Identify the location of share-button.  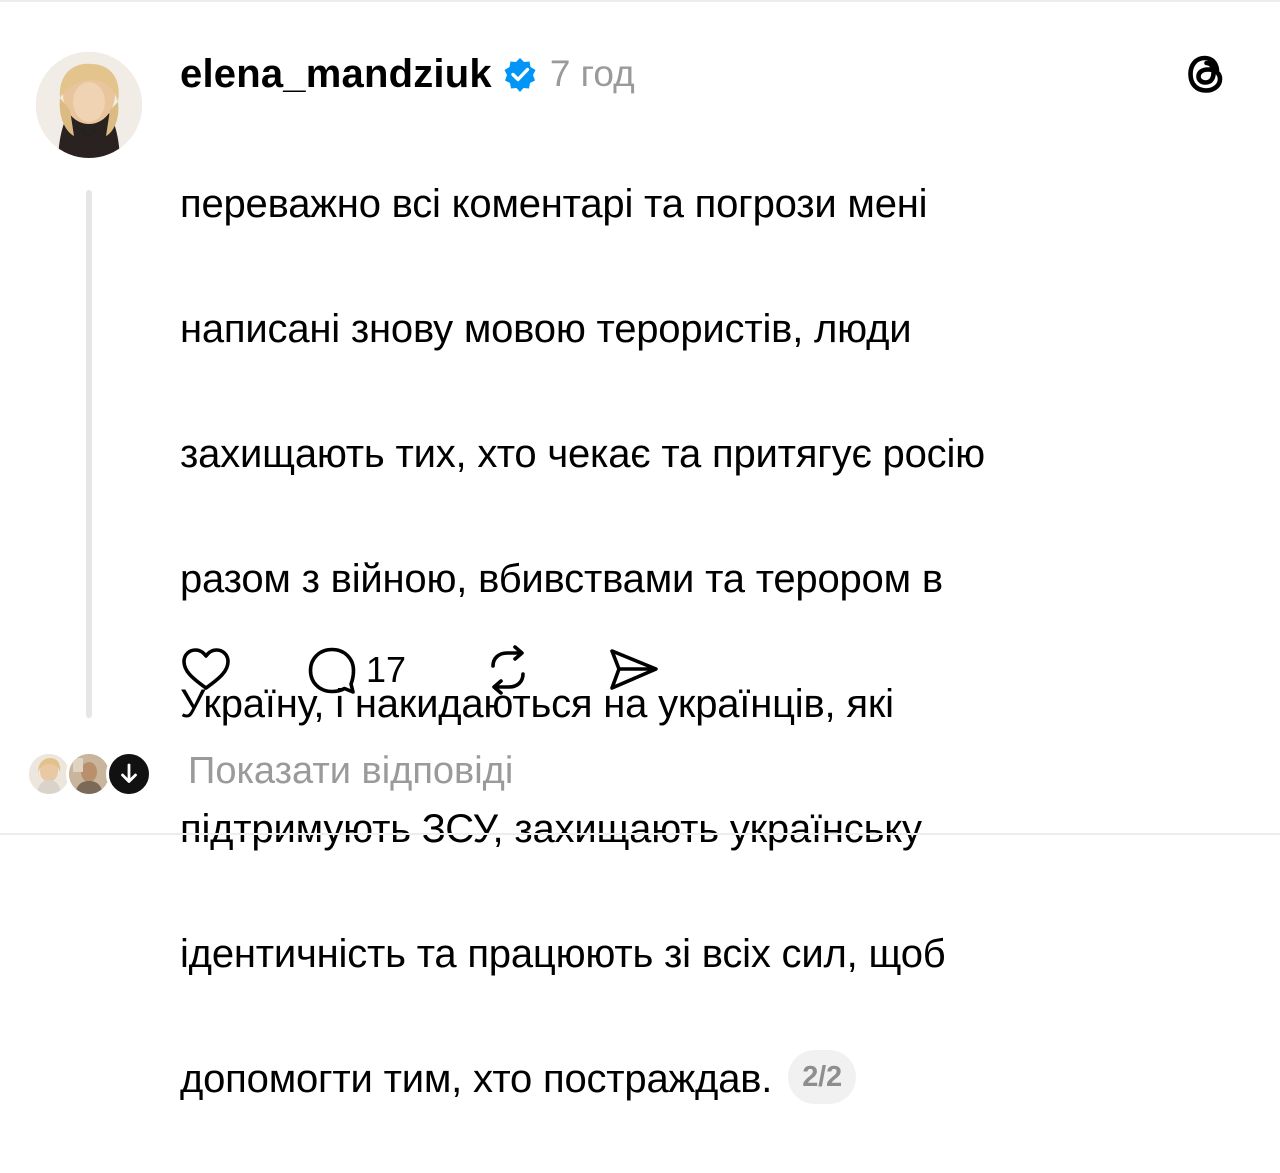
(634, 670).